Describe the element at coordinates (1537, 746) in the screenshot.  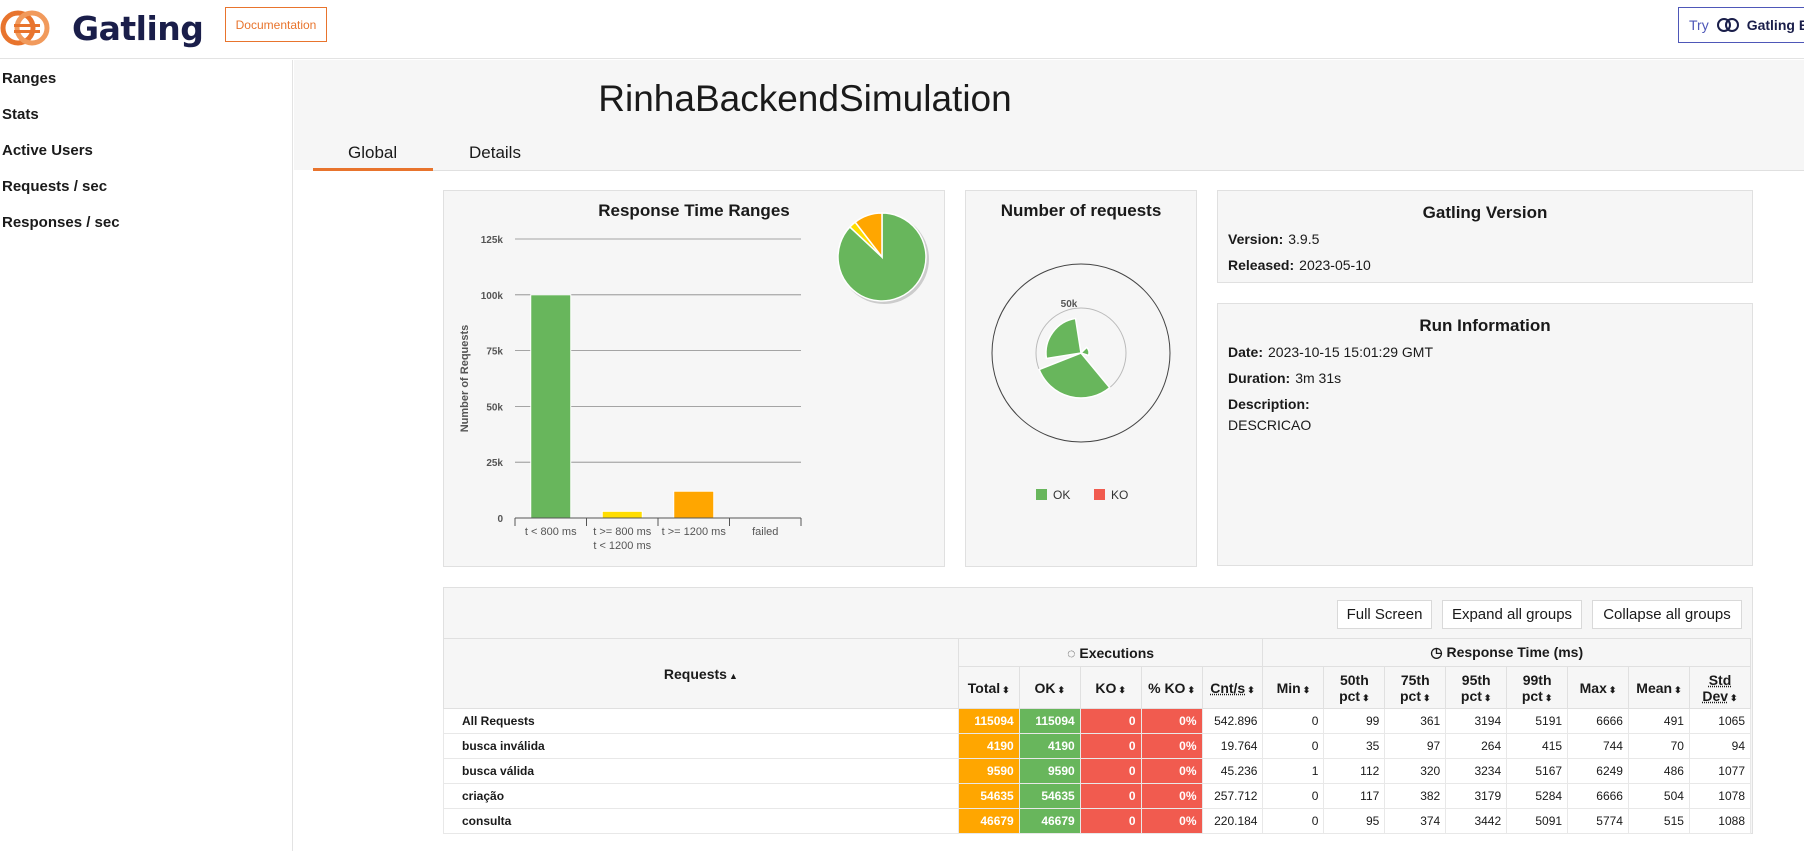
I see `table-cell: 415` at that location.